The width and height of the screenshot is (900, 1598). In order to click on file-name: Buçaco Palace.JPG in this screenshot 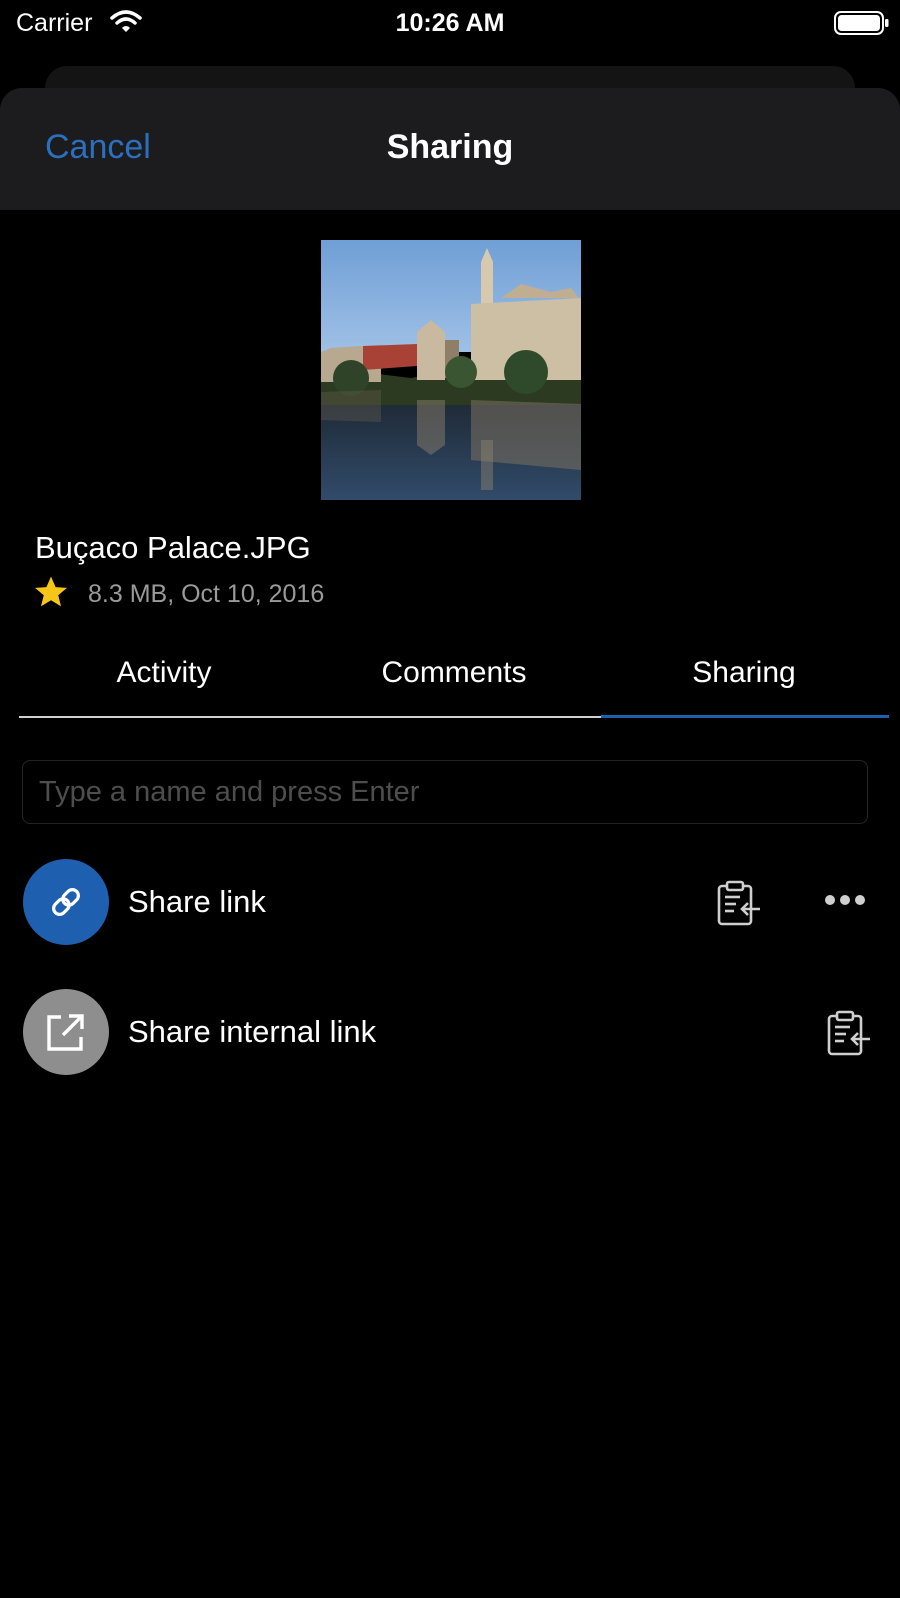, I will do `click(173, 547)`.